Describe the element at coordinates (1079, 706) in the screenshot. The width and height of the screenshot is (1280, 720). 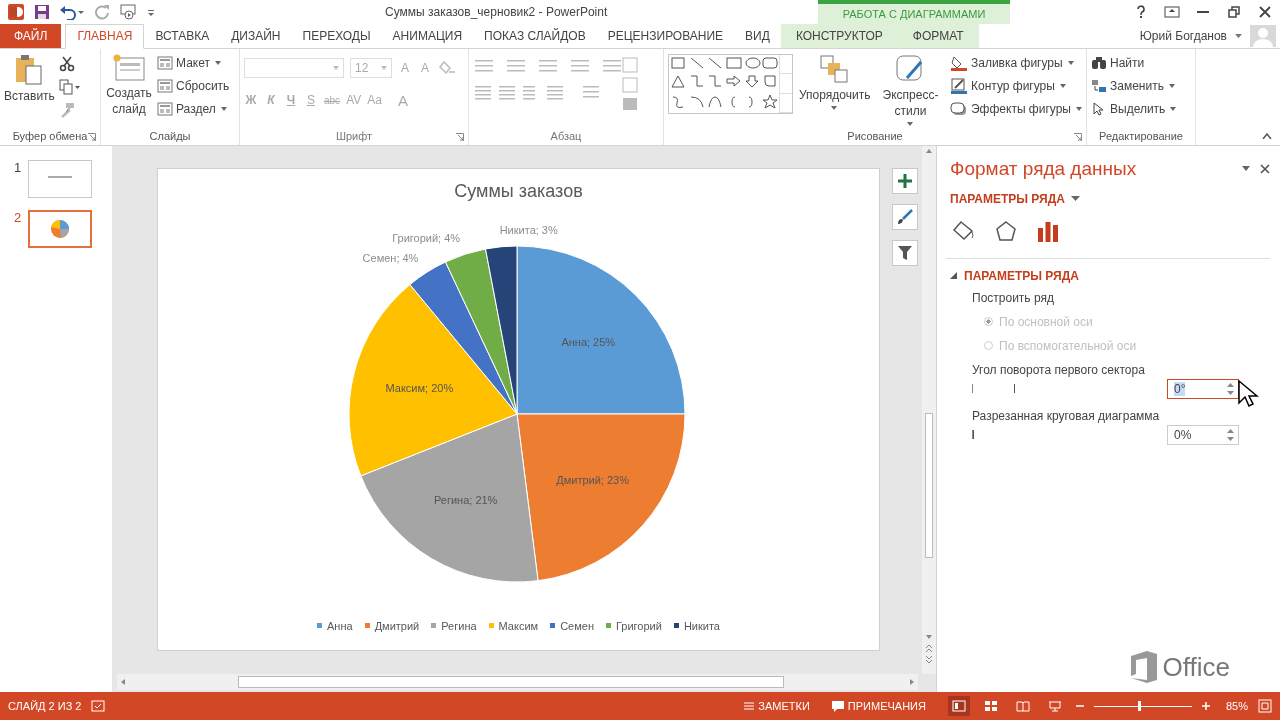
I see `zoom-out-icon` at that location.